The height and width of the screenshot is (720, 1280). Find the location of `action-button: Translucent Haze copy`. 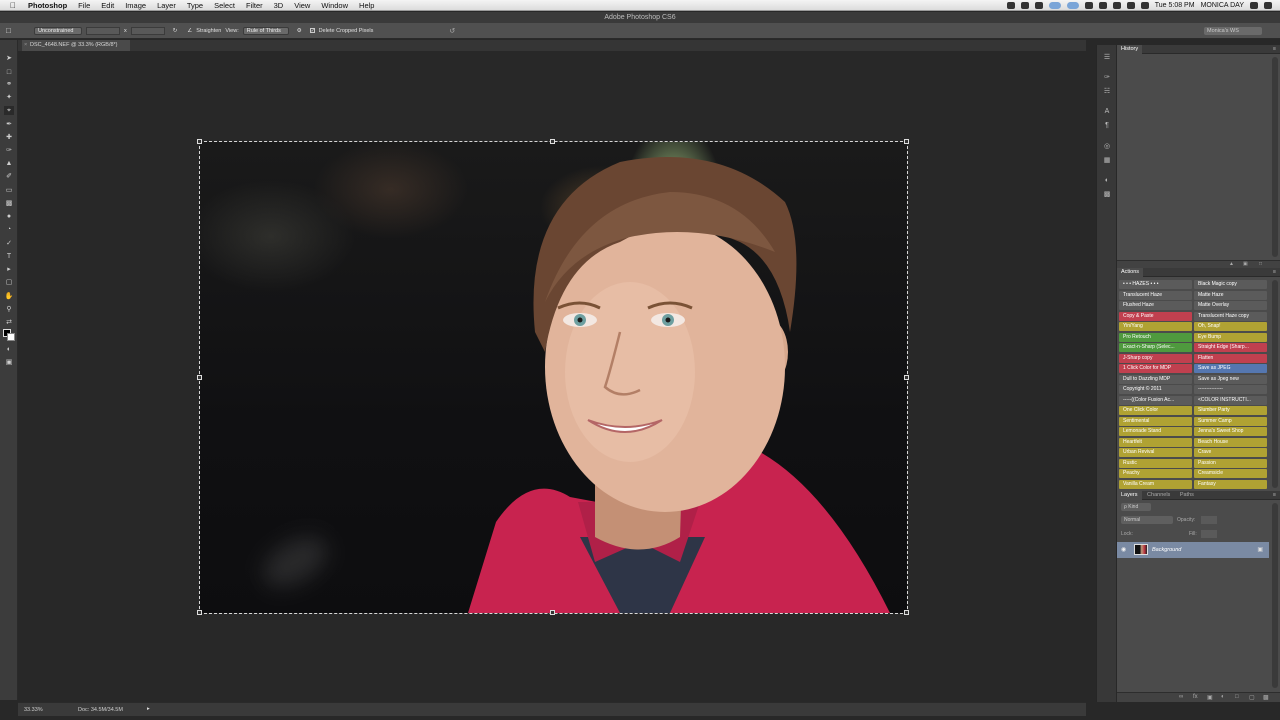

action-button: Translucent Haze copy is located at coordinates (1230, 316).